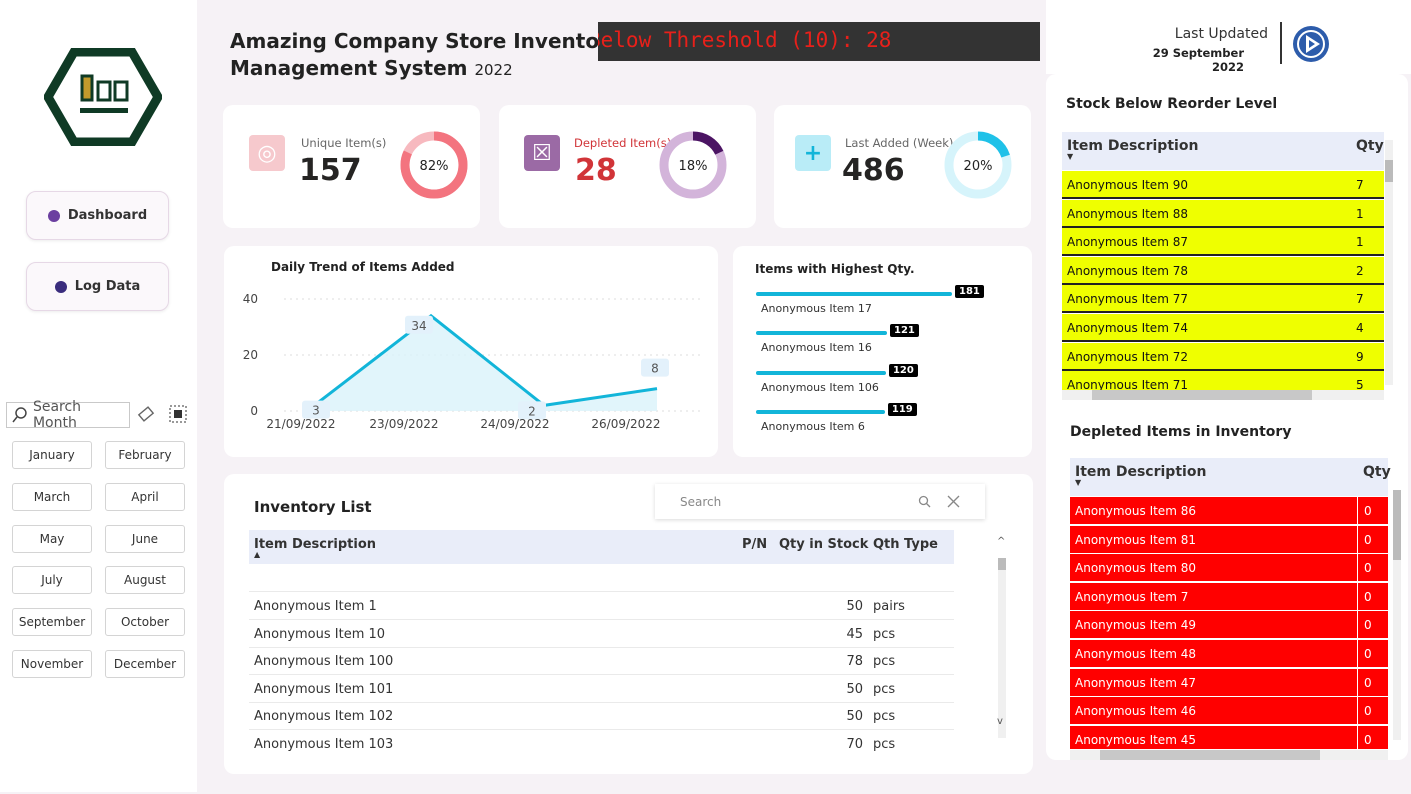 This screenshot has width=1411, height=794. What do you see at coordinates (145, 538) in the screenshot?
I see `month-button-june: June` at bounding box center [145, 538].